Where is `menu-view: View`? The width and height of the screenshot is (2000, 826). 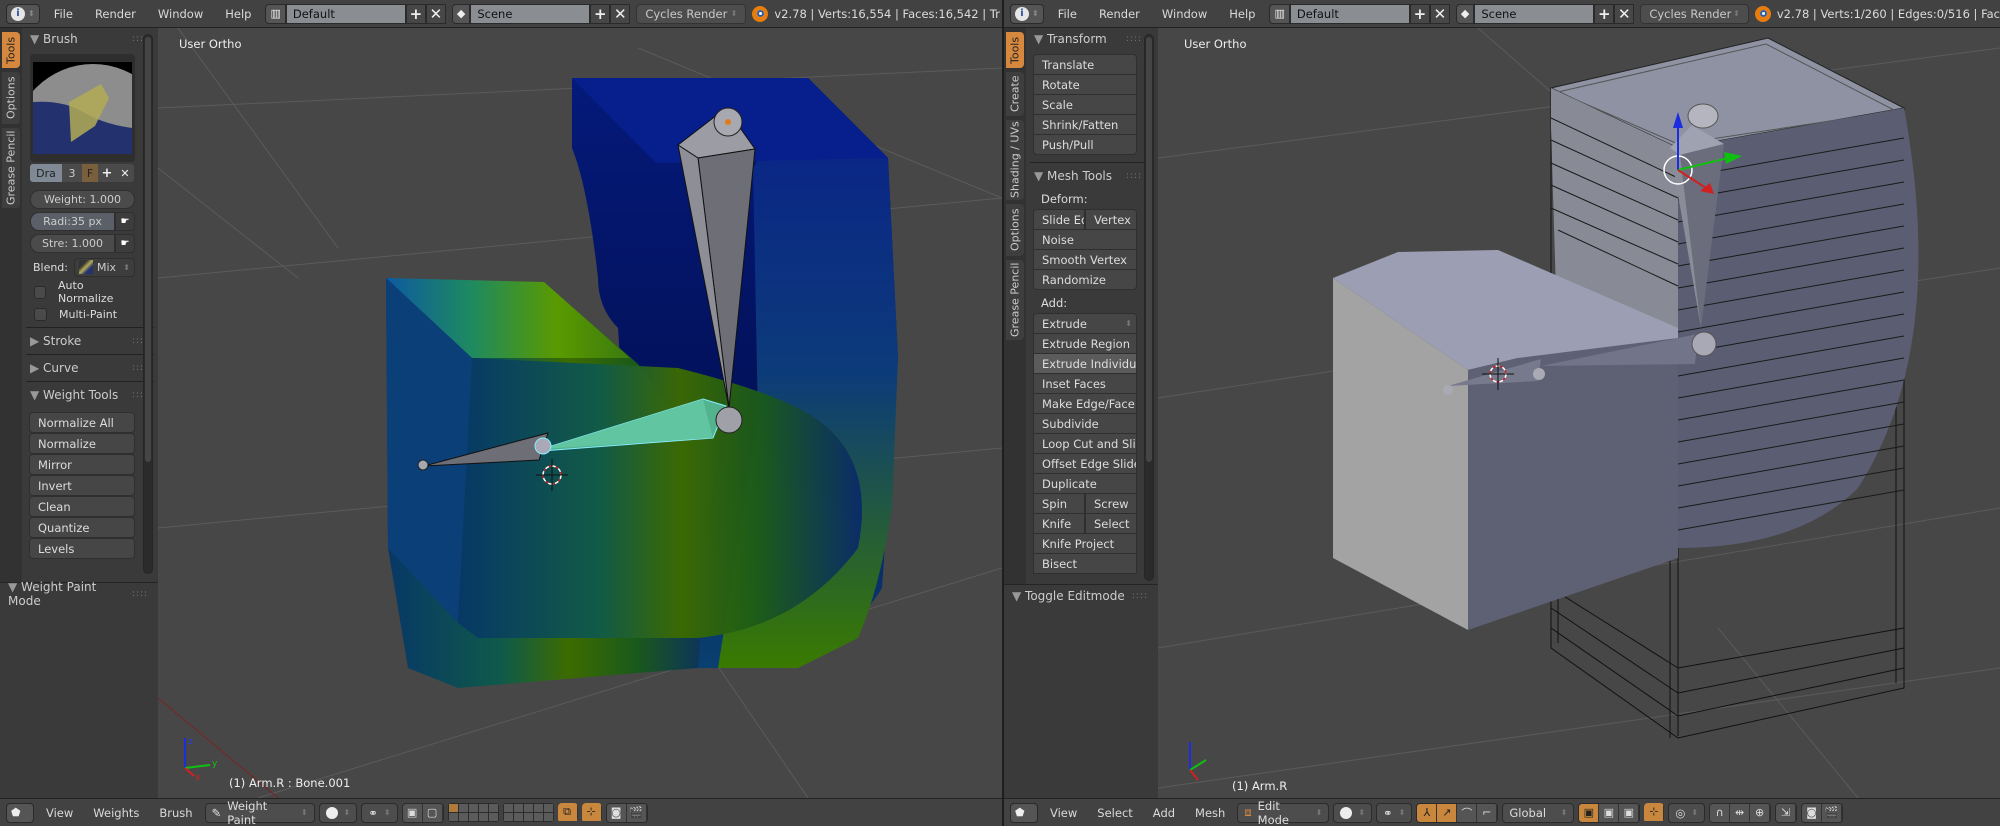 menu-view: View is located at coordinates (1063, 813).